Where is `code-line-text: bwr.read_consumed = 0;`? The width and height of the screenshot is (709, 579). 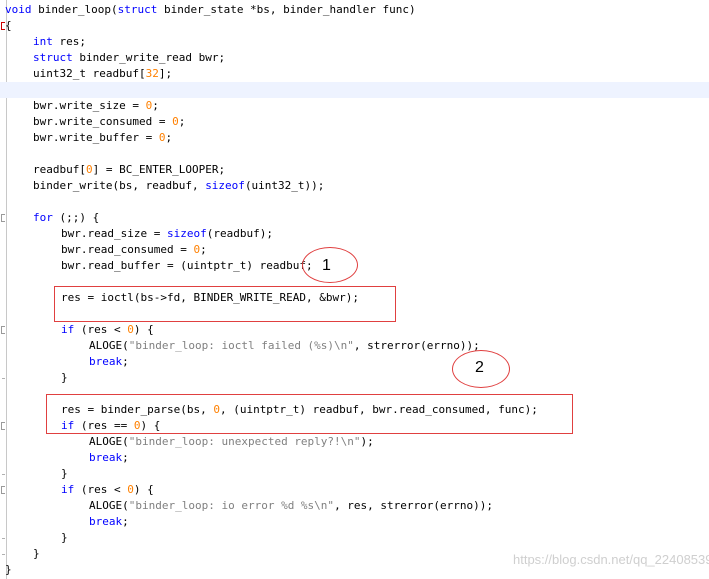 code-line-text: bwr.read_consumed = 0; is located at coordinates (134, 250).